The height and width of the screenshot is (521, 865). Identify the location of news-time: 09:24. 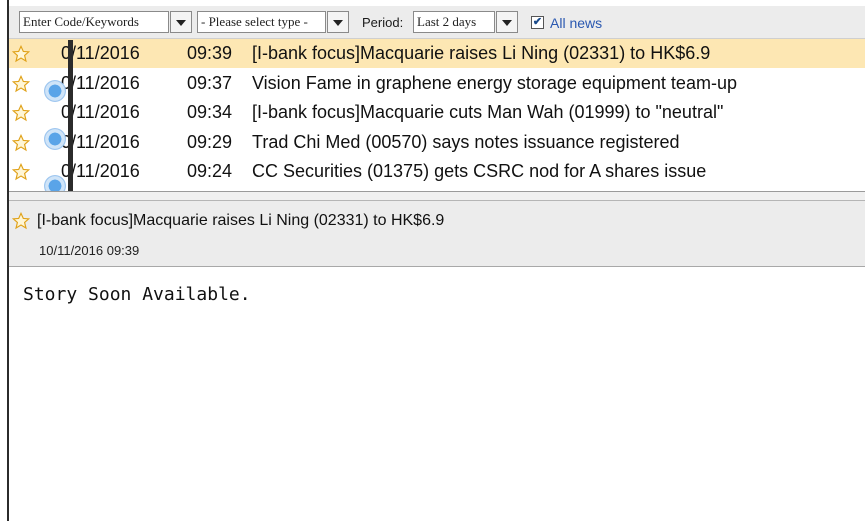
(210, 171).